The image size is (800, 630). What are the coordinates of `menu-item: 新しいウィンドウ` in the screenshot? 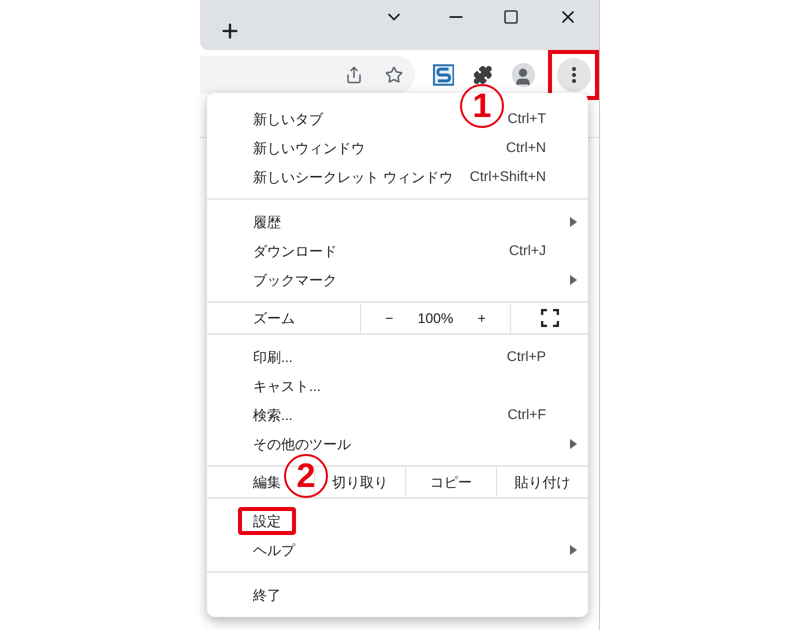 It's located at (309, 147).